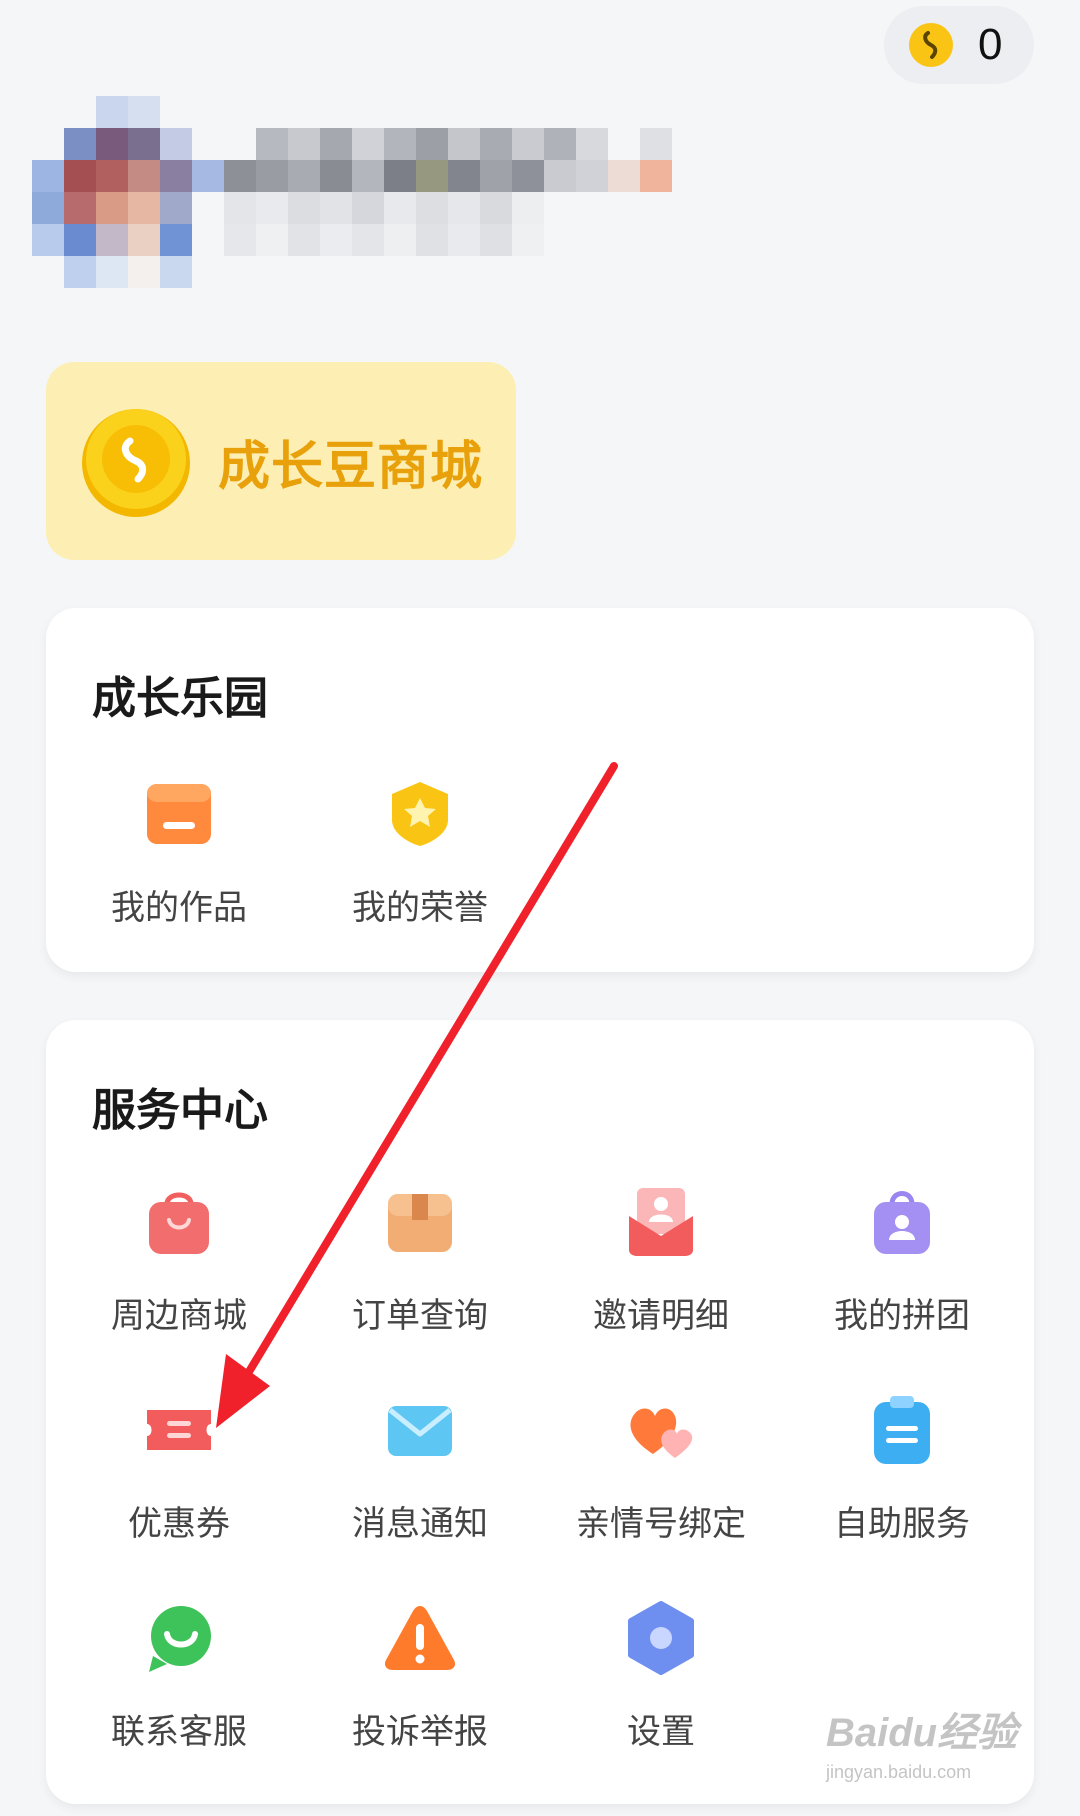 The height and width of the screenshot is (1816, 1080). Describe the element at coordinates (420, 1468) in the screenshot. I see `notifications-button: 消息通知` at that location.